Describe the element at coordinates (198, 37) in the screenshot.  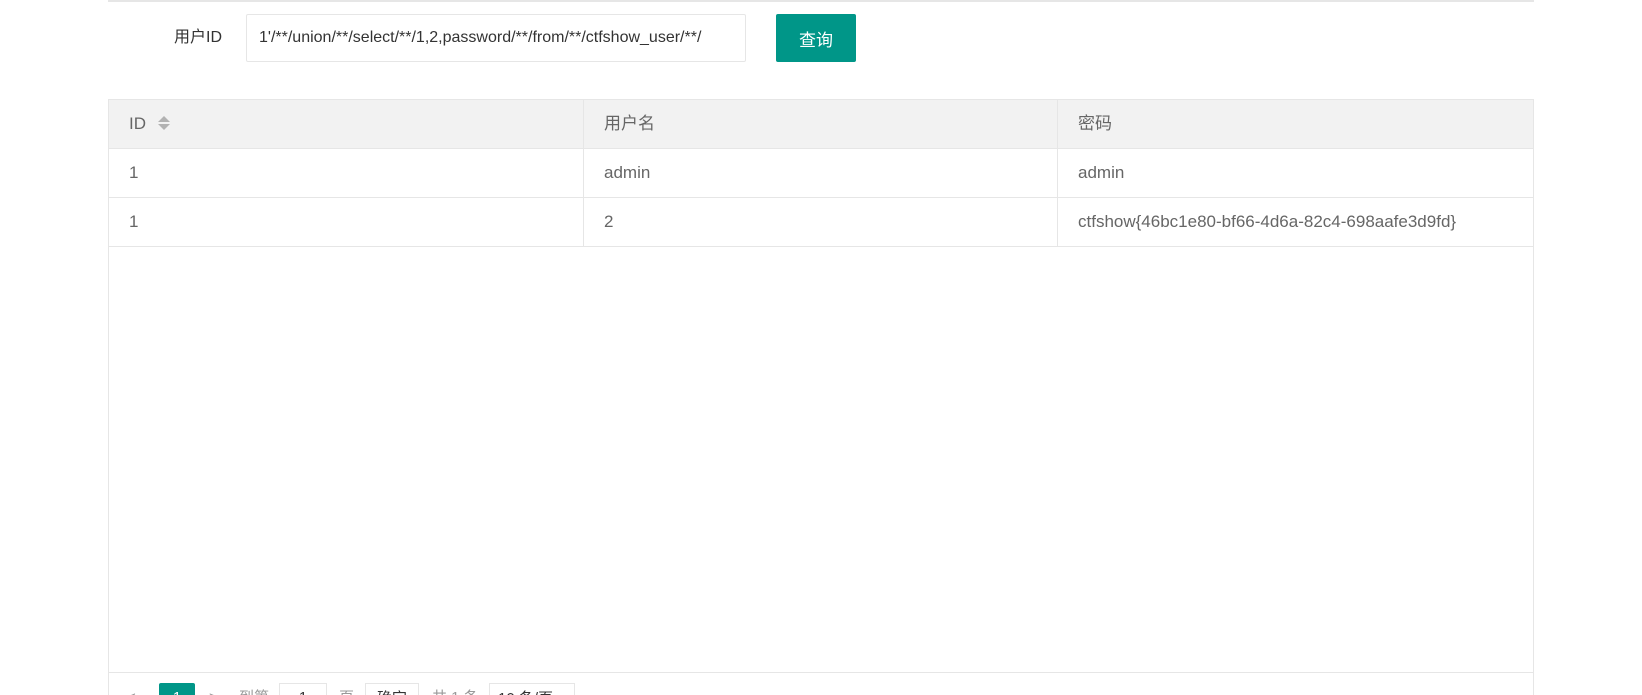
I see `user-id-label: 用户ID` at that location.